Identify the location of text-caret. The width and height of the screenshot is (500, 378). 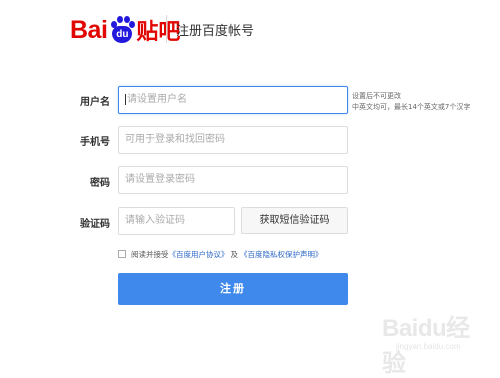
(125, 99).